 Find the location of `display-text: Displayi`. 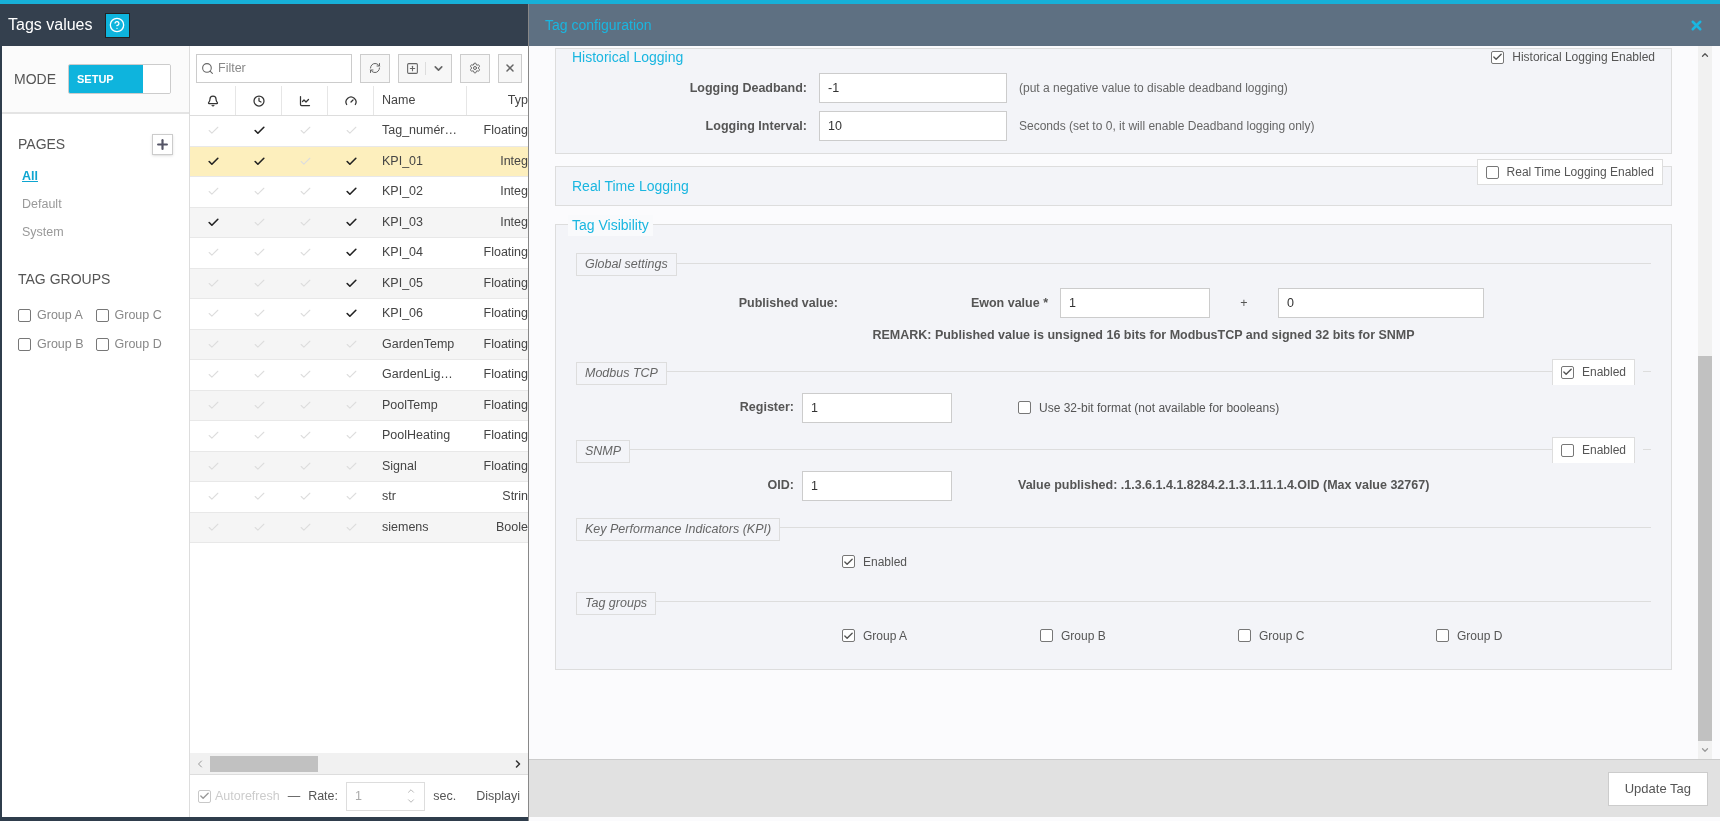

display-text: Displayi is located at coordinates (498, 796).